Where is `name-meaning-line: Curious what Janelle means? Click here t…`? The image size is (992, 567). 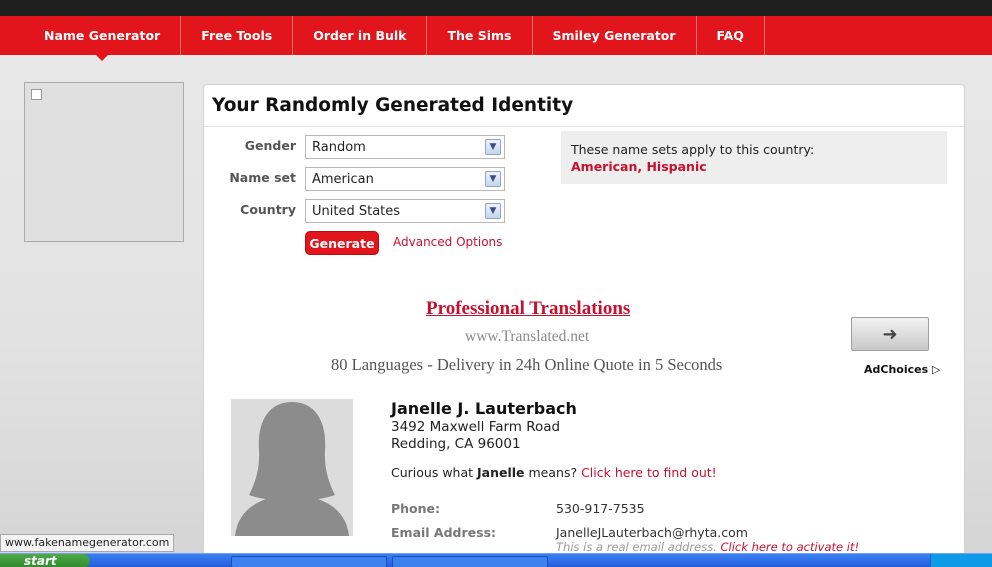 name-meaning-line: Curious what Janelle means? Click here t… is located at coordinates (554, 472).